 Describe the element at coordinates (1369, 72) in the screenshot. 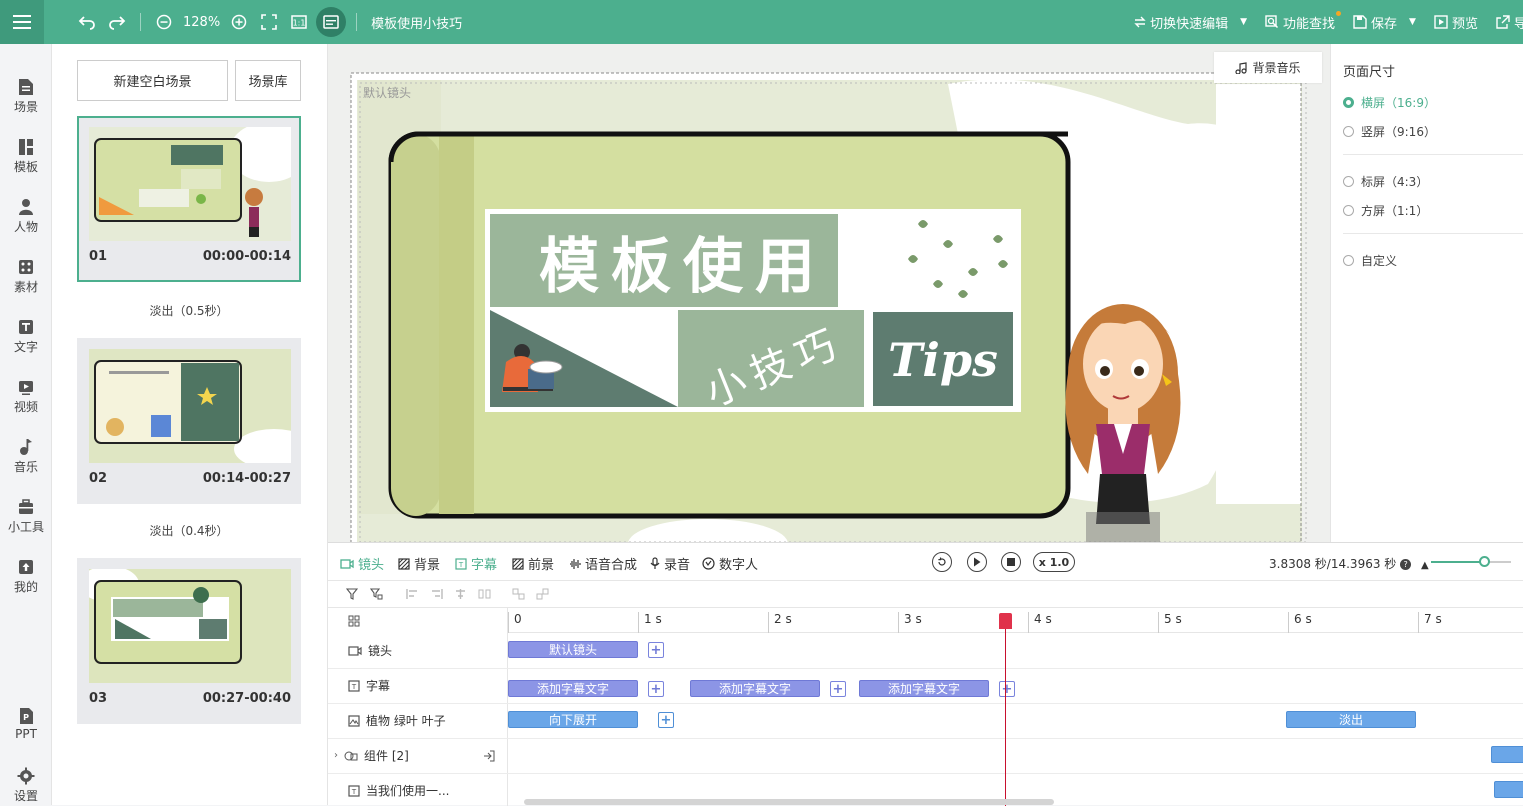

I see `page-size-title: 页面尺寸` at that location.